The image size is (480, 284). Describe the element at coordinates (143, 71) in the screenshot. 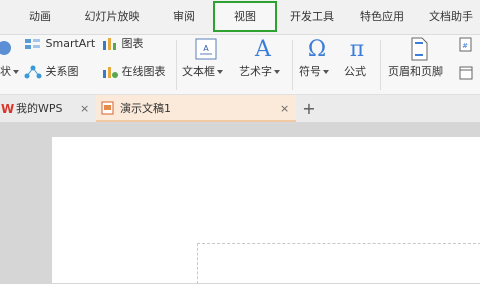

I see `online-chart-label: 在线图表` at that location.